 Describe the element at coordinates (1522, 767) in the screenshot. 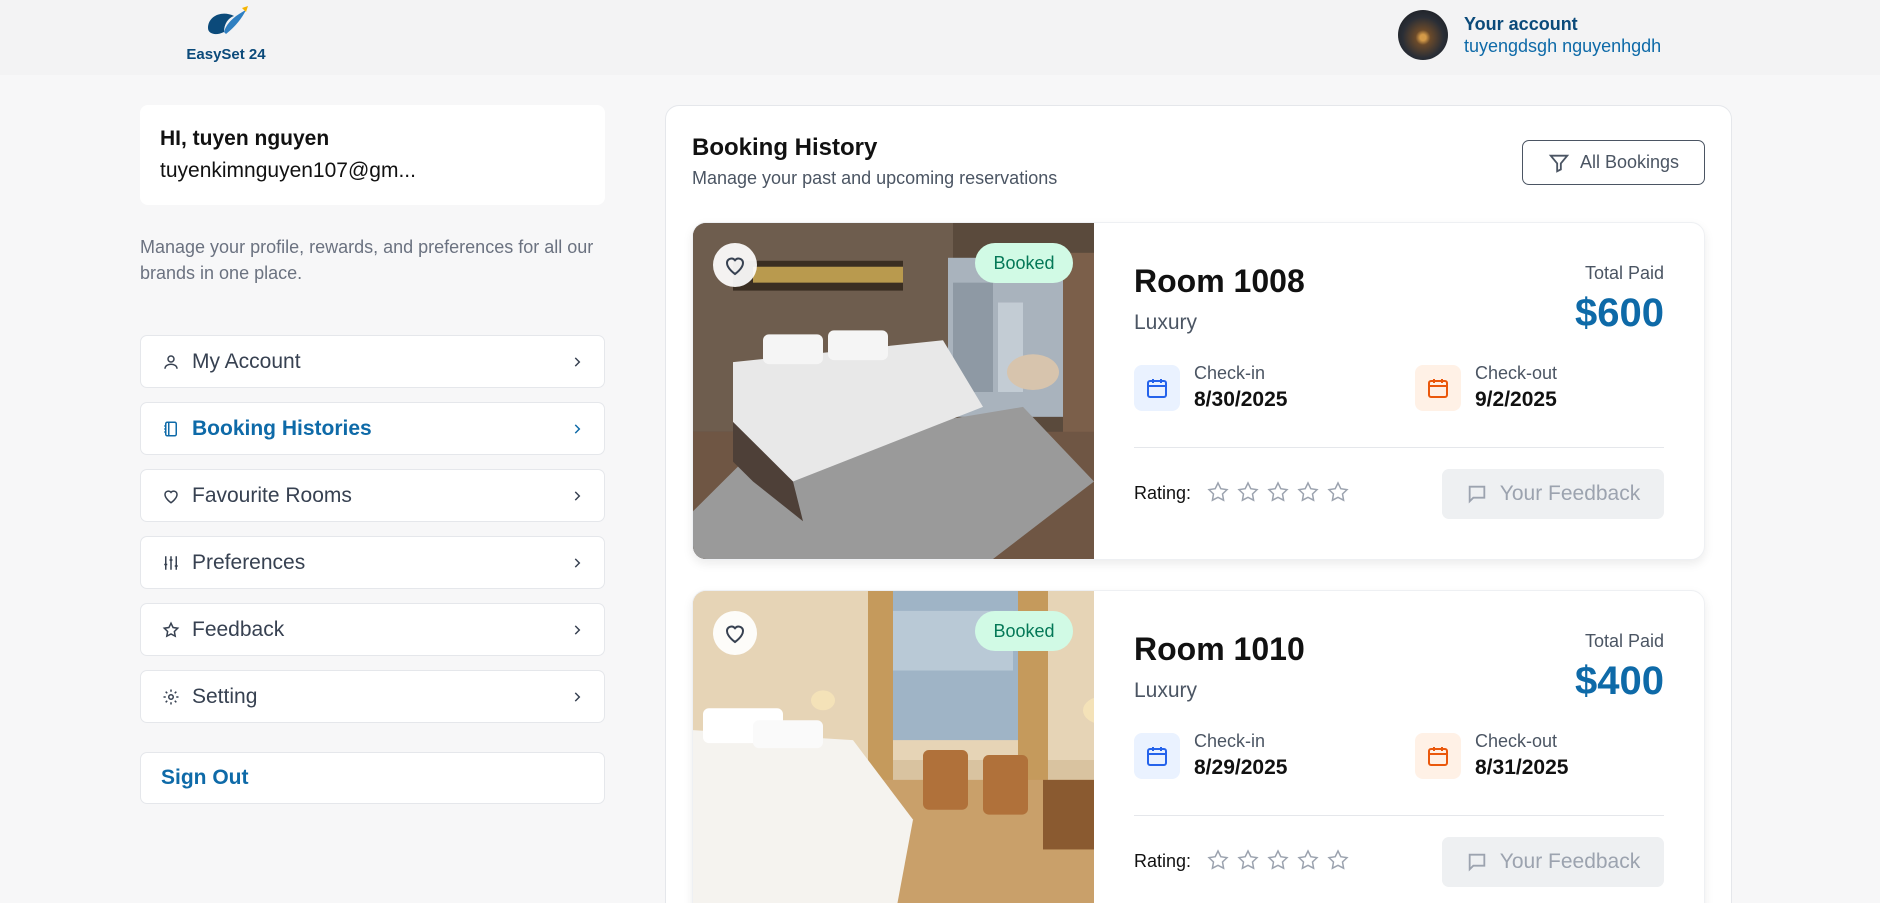

I see `check-out-date: 8/31/2025` at that location.